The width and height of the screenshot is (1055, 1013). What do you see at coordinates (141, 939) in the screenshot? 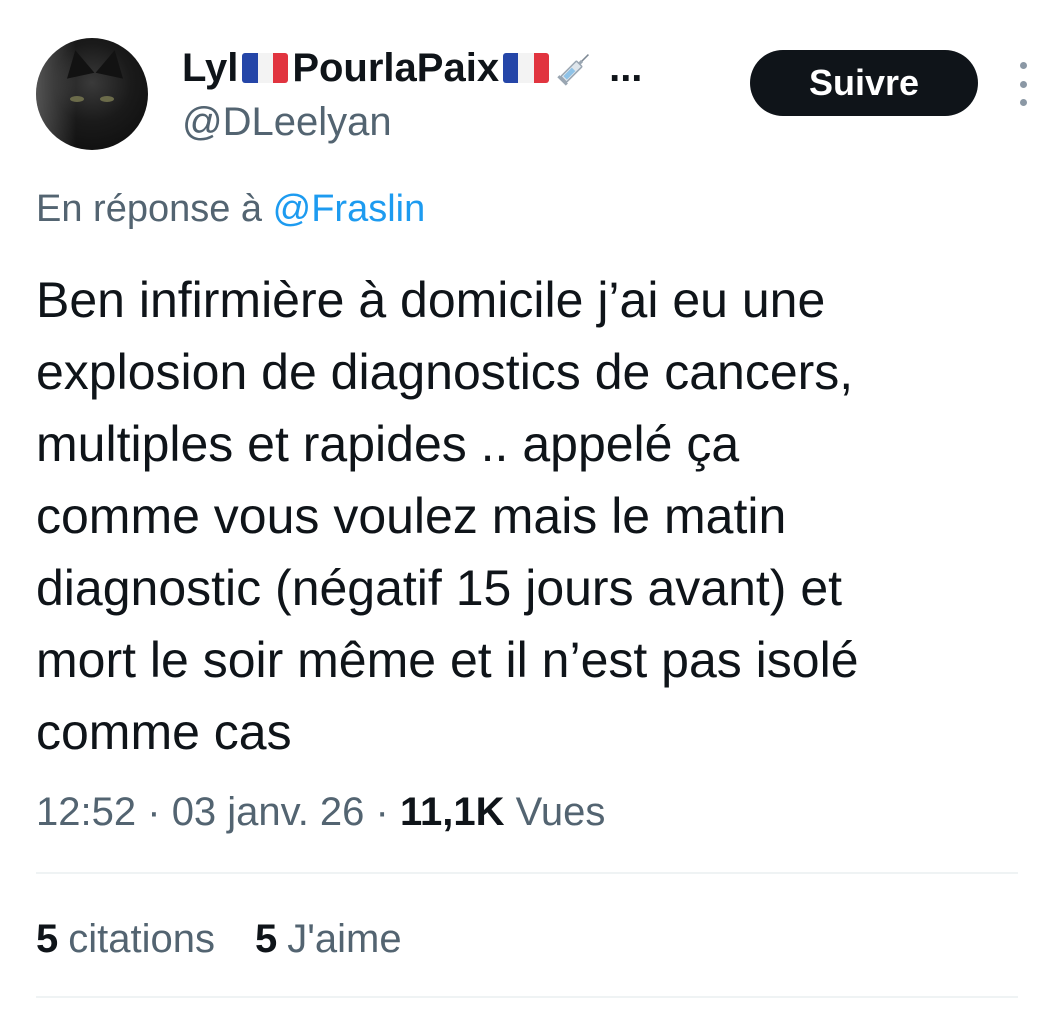
I see `quotes-label: citations` at bounding box center [141, 939].